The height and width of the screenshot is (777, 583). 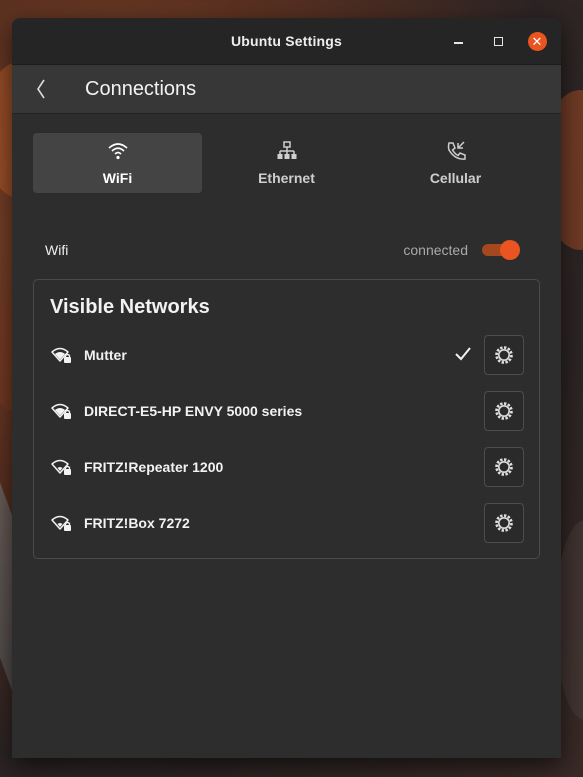 I want to click on back-button, so click(x=41, y=89).